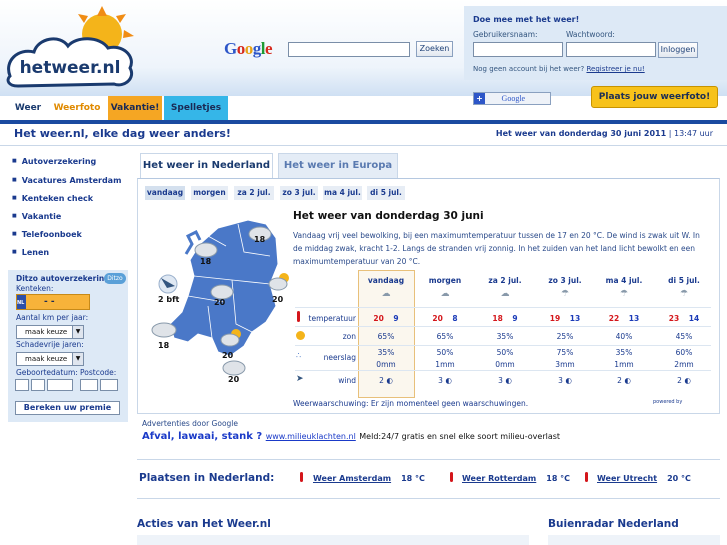 The height and width of the screenshot is (545, 727). What do you see at coordinates (479, 98) in the screenshot?
I see `plus-icon: +` at bounding box center [479, 98].